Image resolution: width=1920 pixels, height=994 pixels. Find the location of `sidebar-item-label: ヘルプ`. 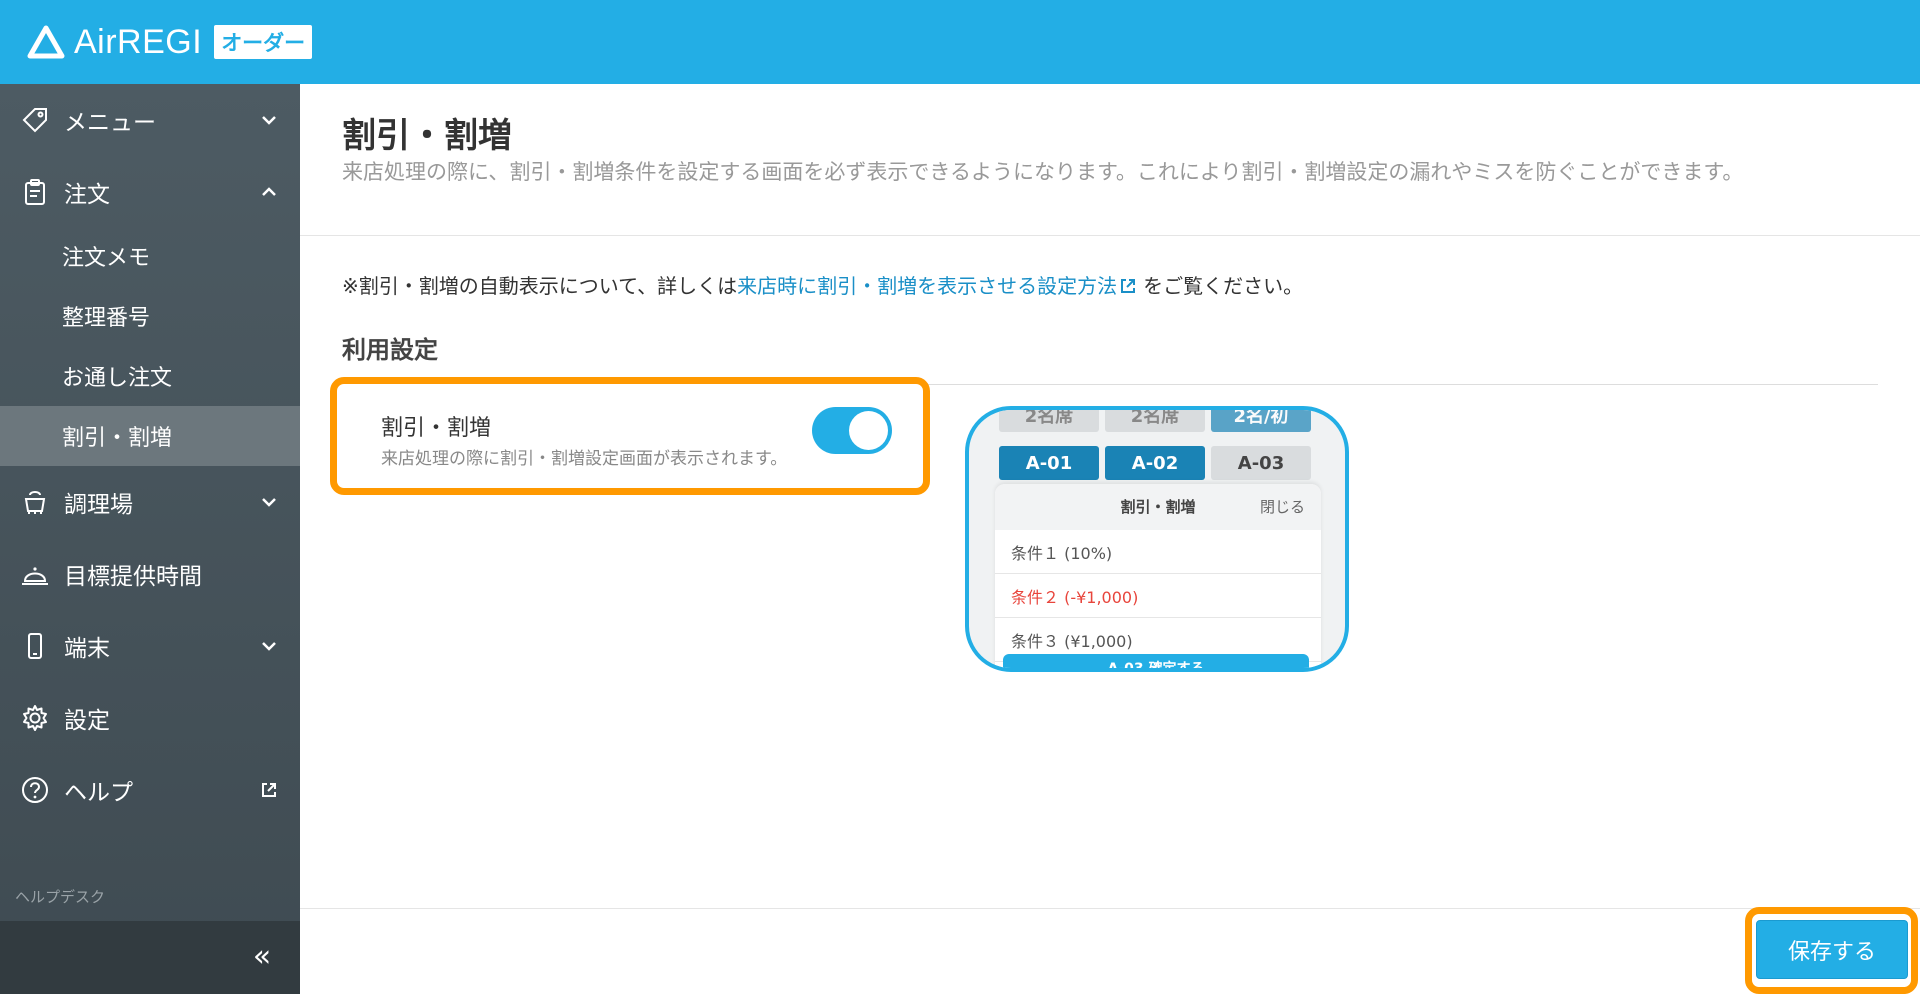

sidebar-item-label: ヘルプ is located at coordinates (98, 793).